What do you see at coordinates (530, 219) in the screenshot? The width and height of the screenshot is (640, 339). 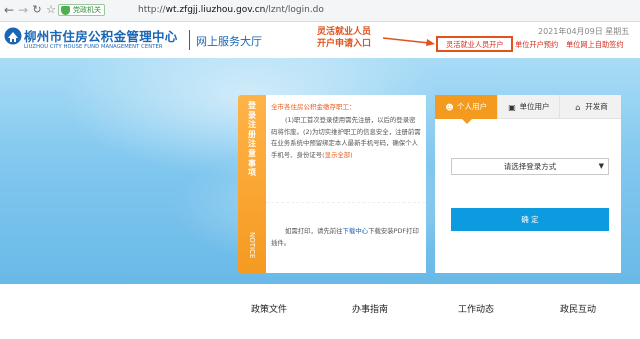 I see `confirm-button: 确 定` at bounding box center [530, 219].